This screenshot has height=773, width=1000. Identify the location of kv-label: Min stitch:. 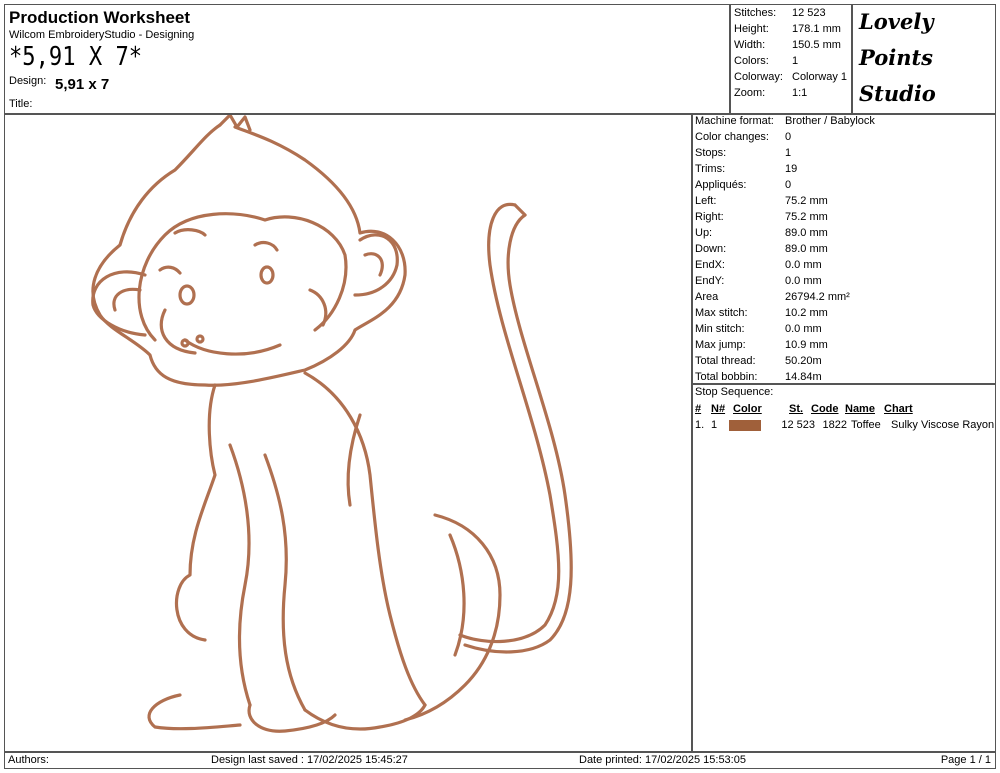
(720, 329).